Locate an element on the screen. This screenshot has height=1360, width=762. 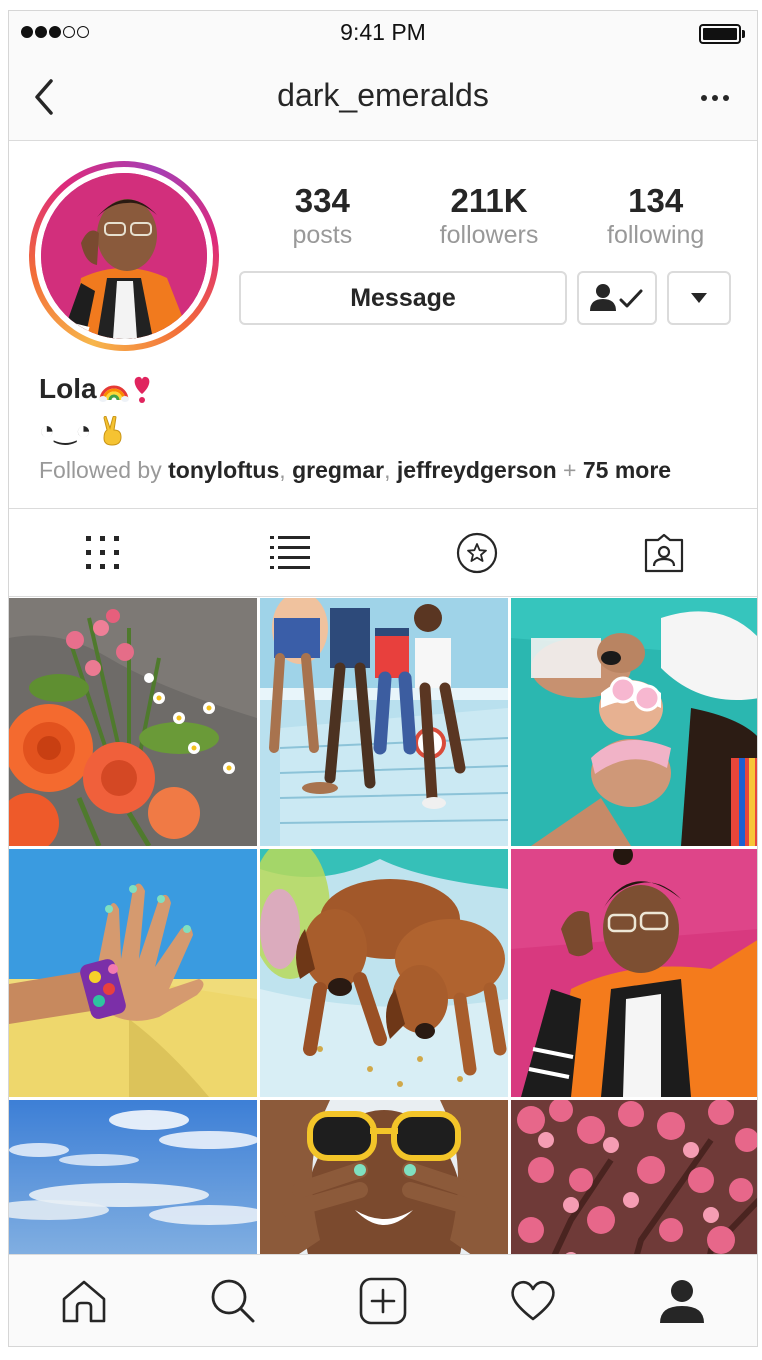
grid-photo-hand-bracelet is located at coordinates (133, 973).